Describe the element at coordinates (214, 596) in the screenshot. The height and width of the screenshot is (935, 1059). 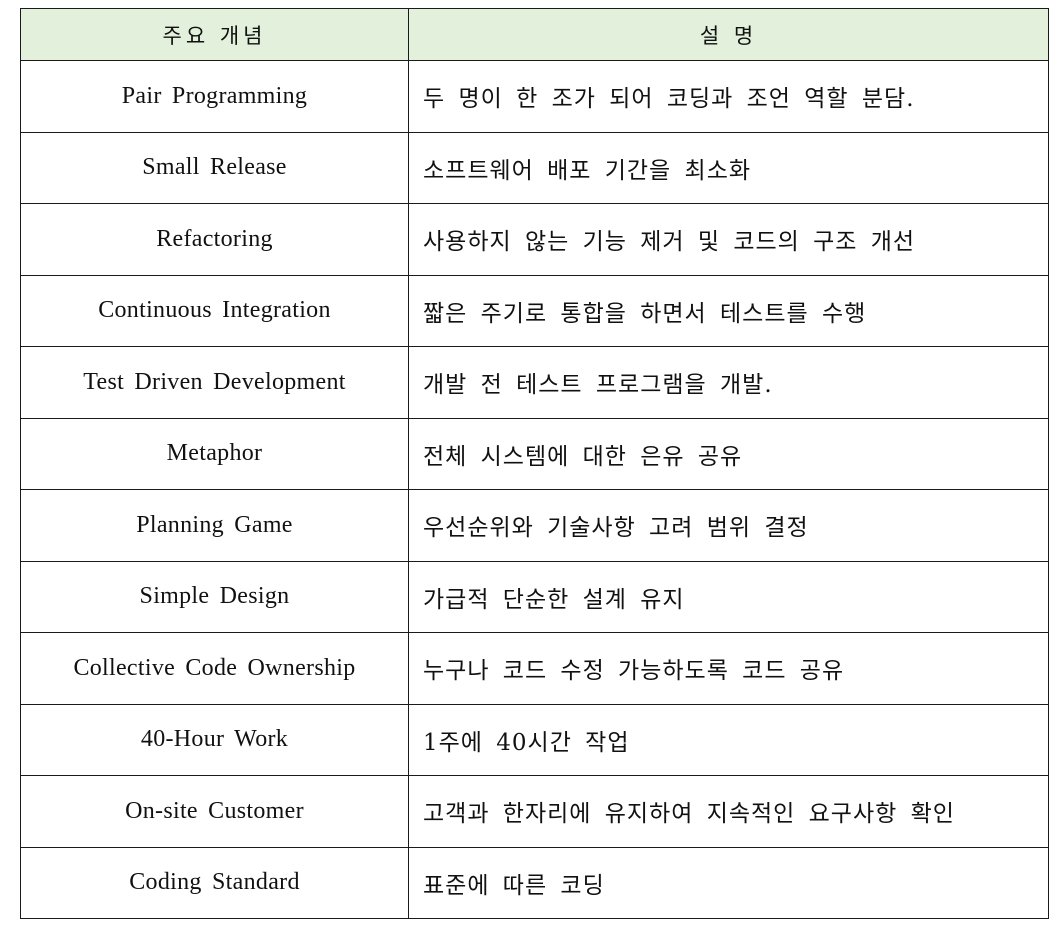
I see `concept-cell: Simple Design` at that location.